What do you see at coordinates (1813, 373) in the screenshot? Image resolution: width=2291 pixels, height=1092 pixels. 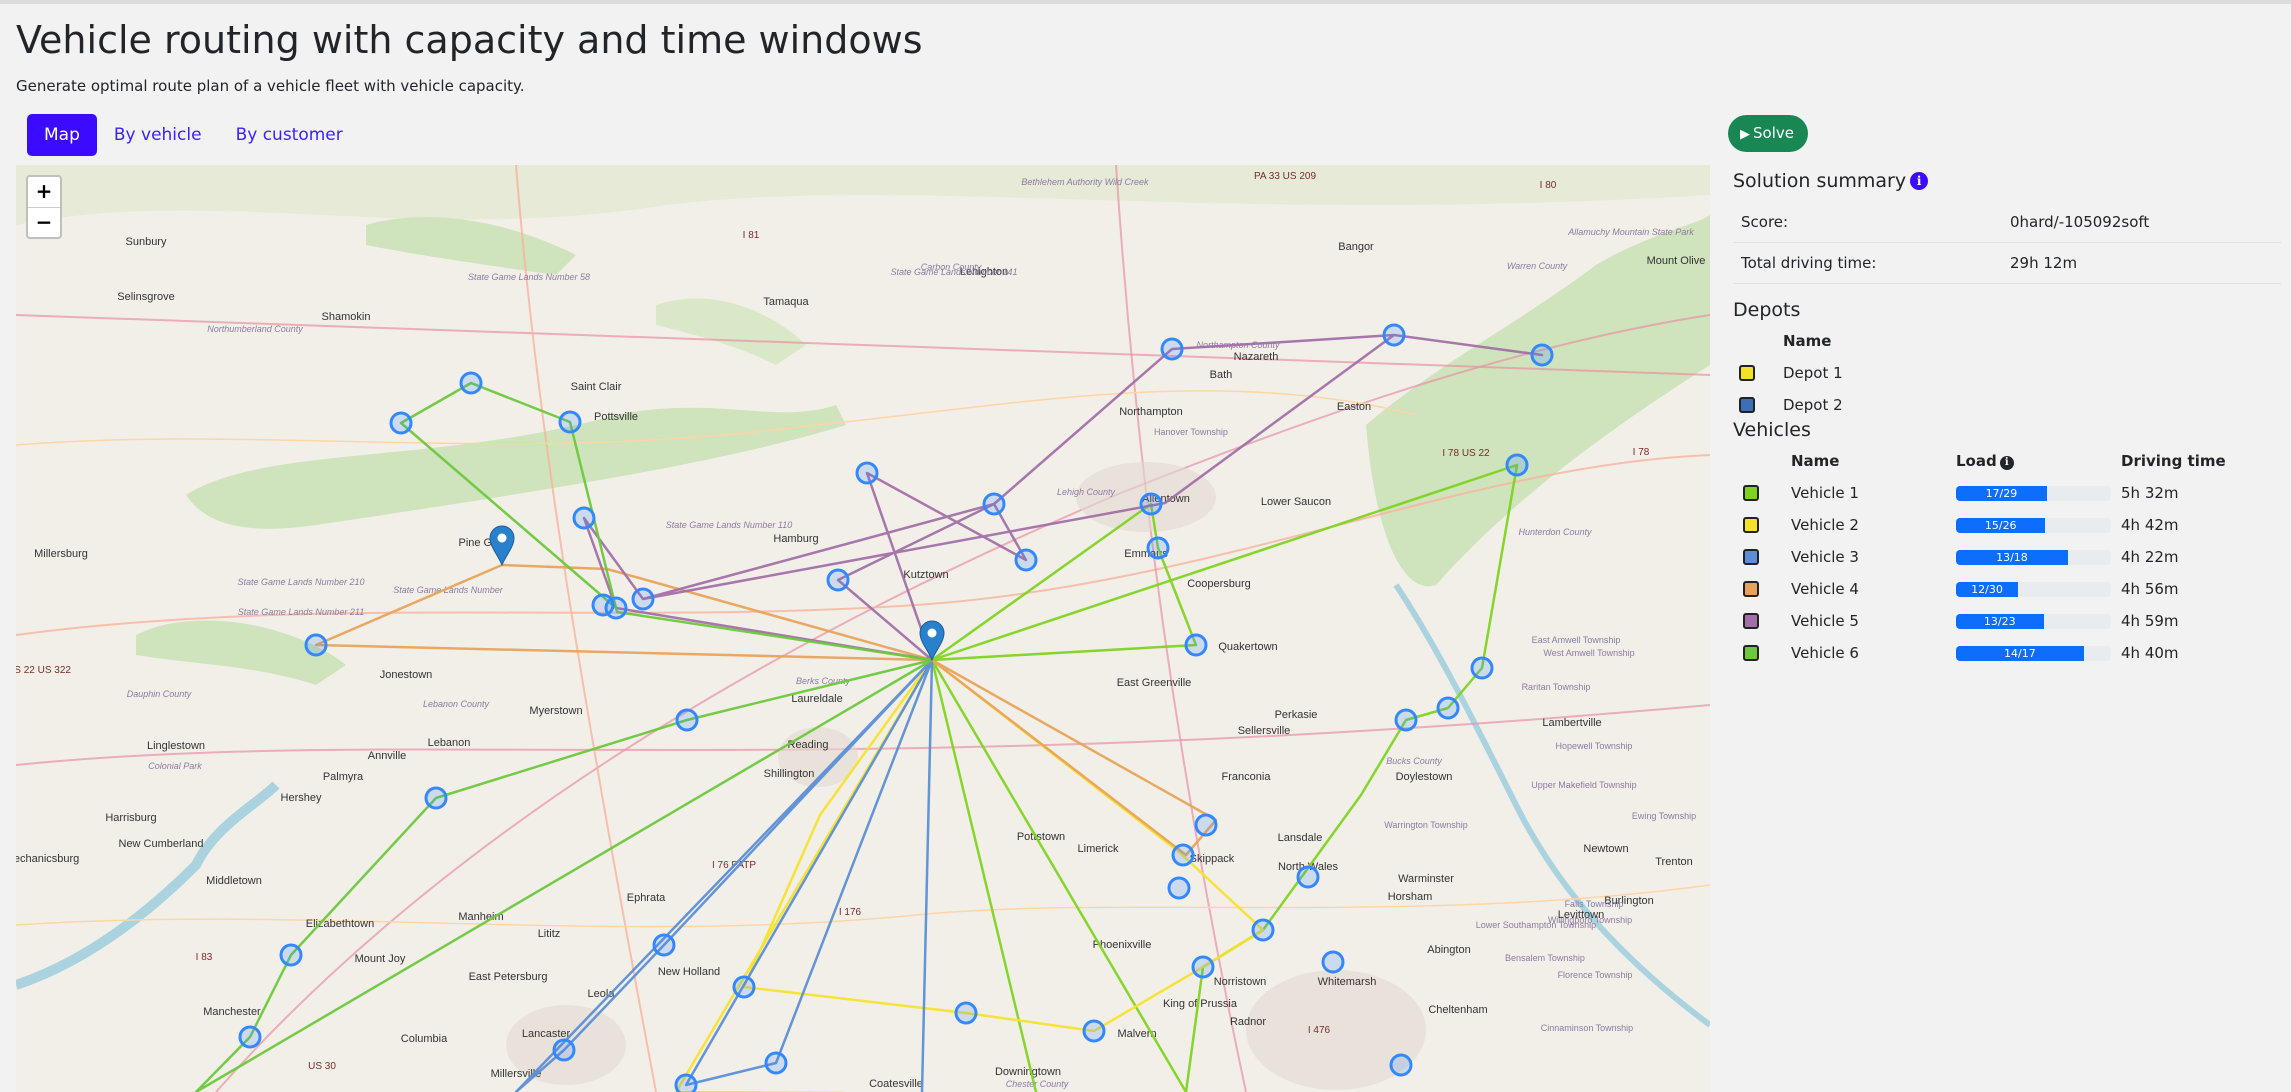 I see `depot-name: Depot 1` at bounding box center [1813, 373].